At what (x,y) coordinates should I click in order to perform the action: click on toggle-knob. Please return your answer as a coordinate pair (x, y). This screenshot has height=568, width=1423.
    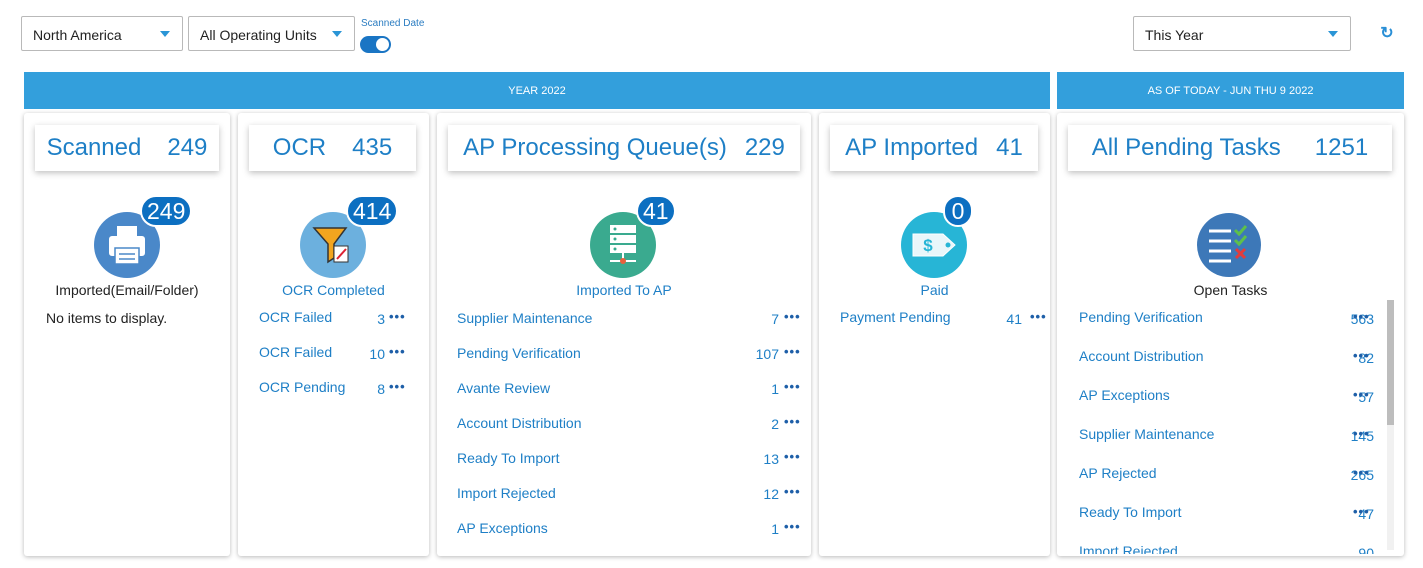
    Looking at the image, I should click on (382, 44).